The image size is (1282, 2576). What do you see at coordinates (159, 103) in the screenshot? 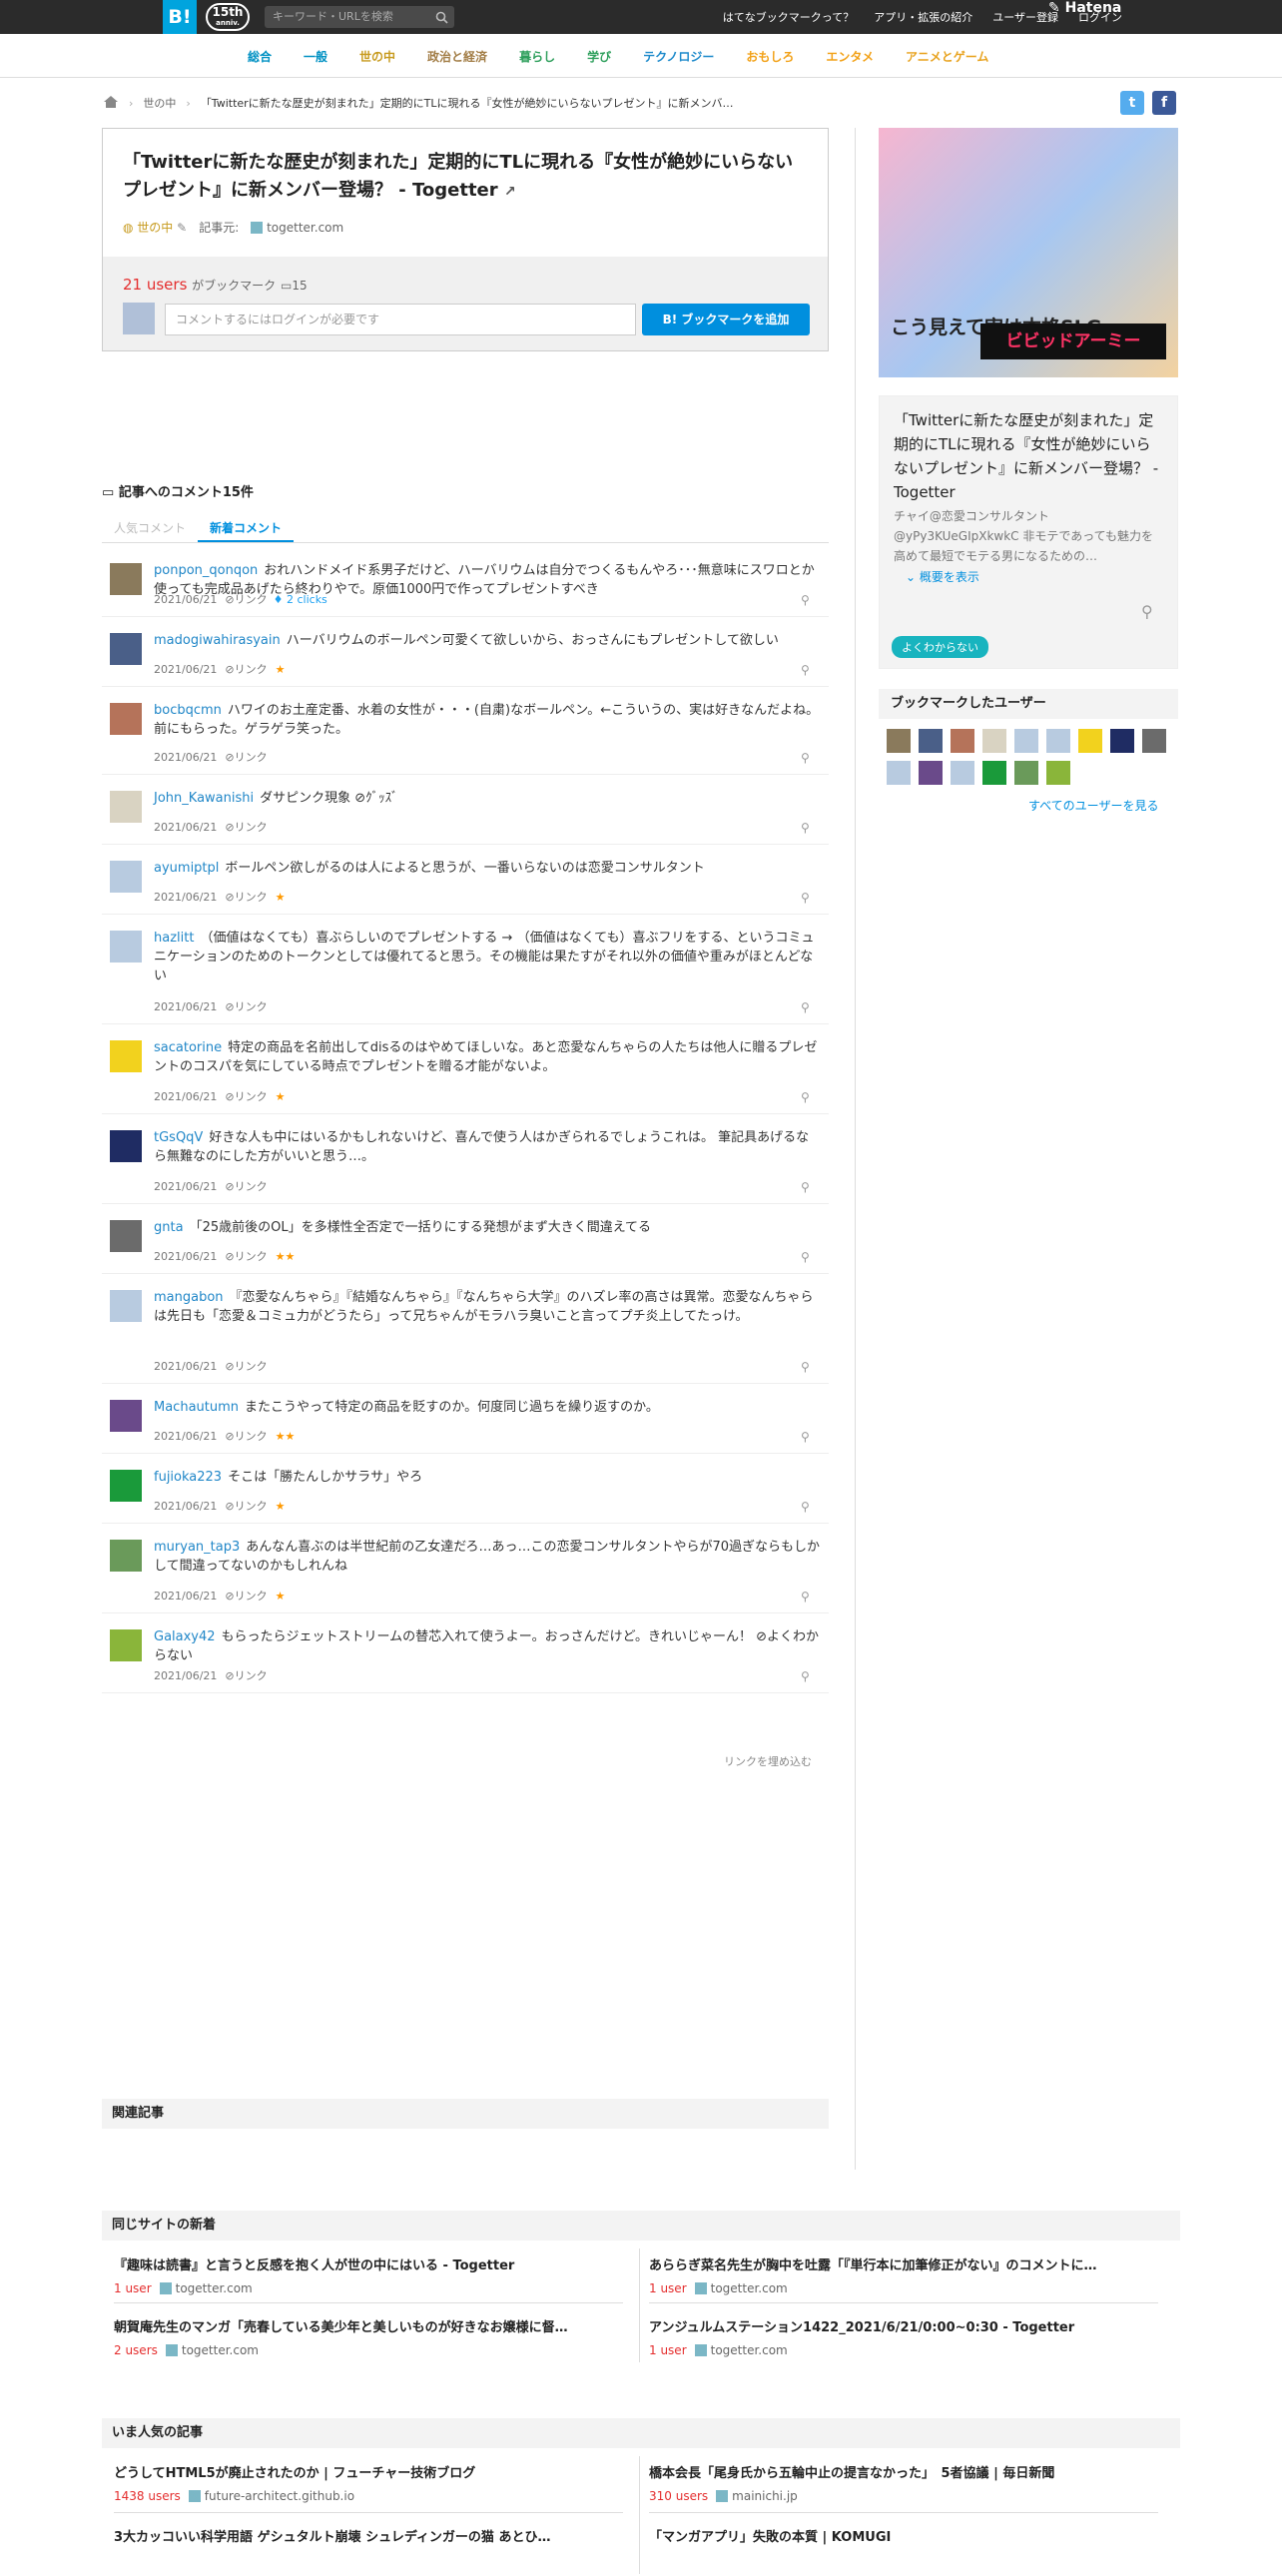
I see `breadcrumb-category: 世の中` at bounding box center [159, 103].